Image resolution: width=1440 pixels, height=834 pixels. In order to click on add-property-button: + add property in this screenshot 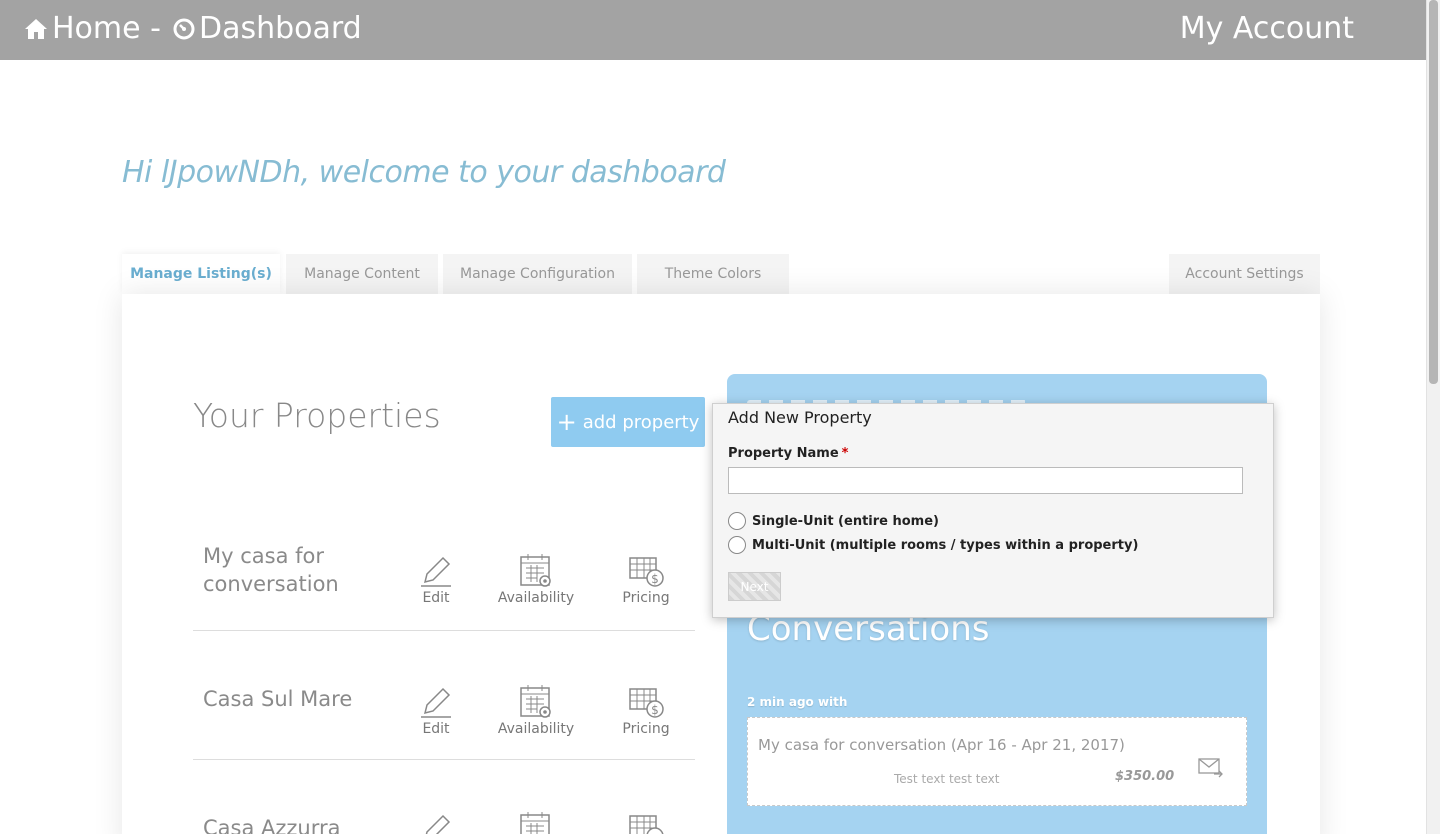, I will do `click(628, 422)`.